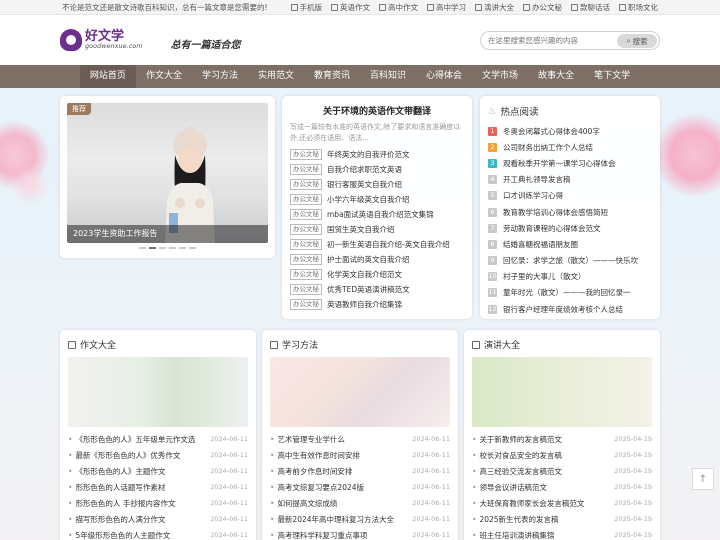 This screenshot has height=540, width=720. What do you see at coordinates (570, 260) in the screenshot?
I see `hot-item-title: 回忆录：求学之旅（散文）———快乐坎` at bounding box center [570, 260].